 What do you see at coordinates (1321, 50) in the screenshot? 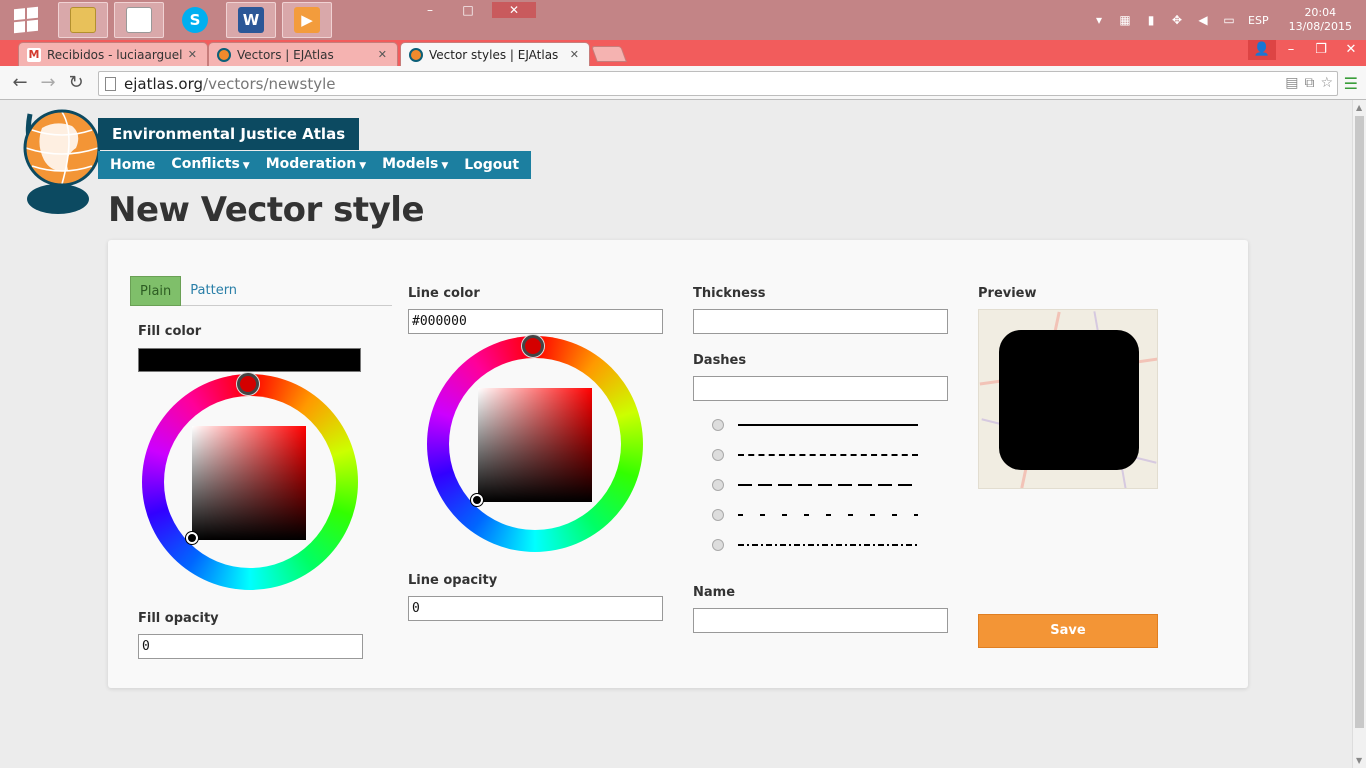
I see `restore-icon: ❐` at bounding box center [1321, 50].